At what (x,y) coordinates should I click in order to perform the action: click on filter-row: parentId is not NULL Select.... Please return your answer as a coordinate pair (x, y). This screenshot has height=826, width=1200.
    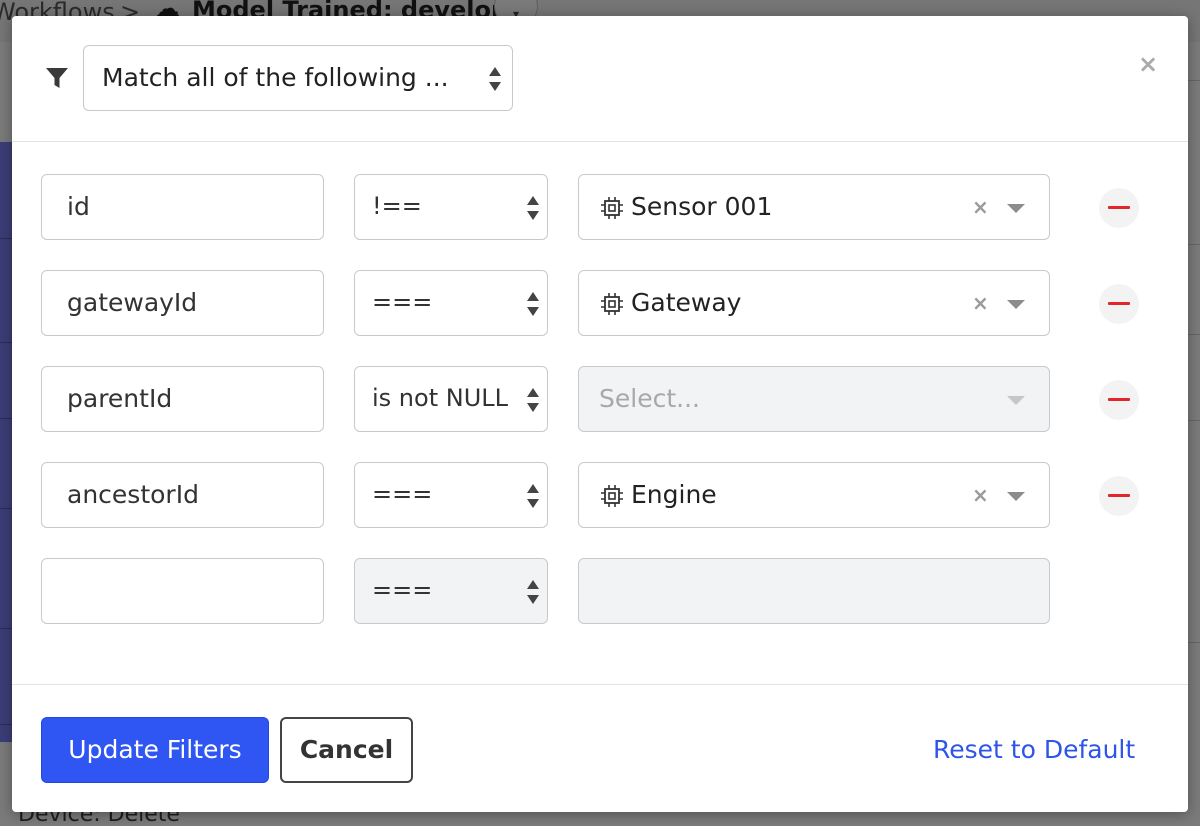
    Looking at the image, I should click on (600, 399).